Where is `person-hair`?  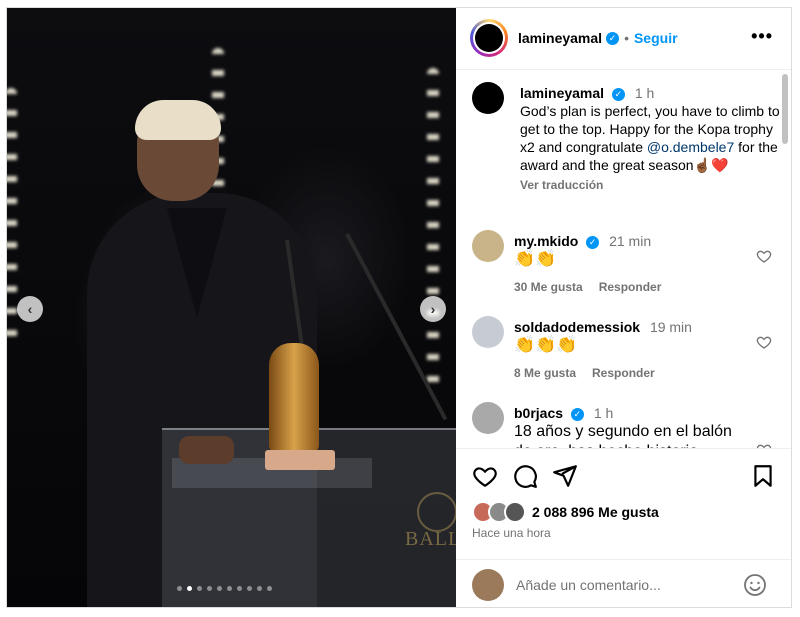 person-hair is located at coordinates (178, 120).